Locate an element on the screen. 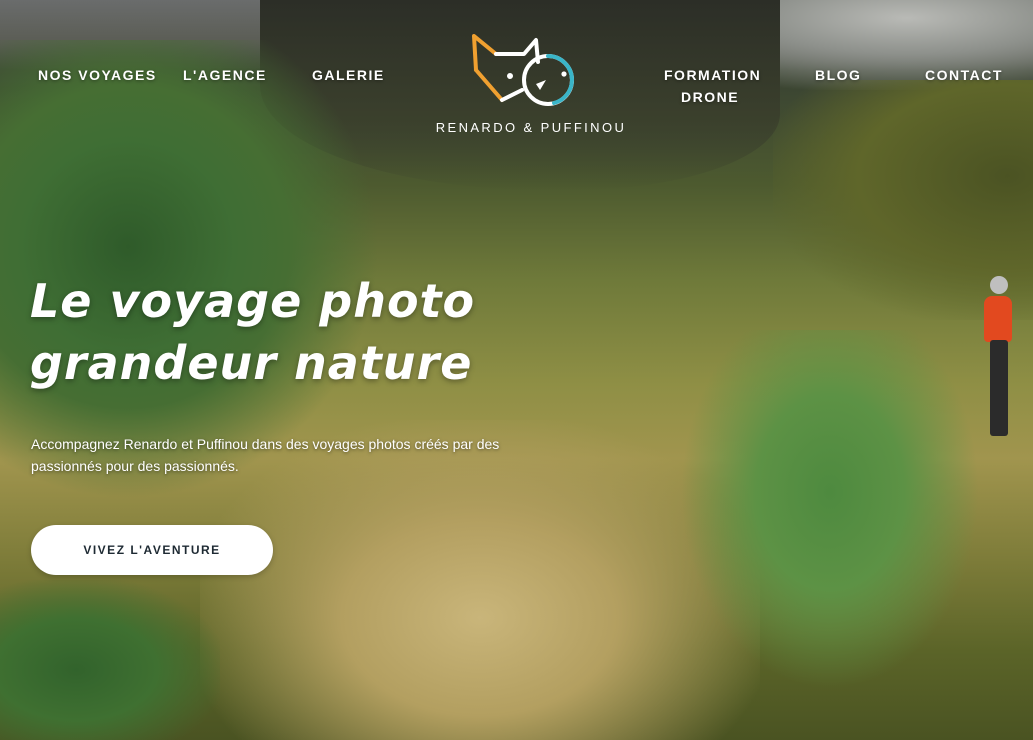 The image size is (1033, 740). site-logo: RENARDO & PUFFINOU is located at coordinates (531, 87).